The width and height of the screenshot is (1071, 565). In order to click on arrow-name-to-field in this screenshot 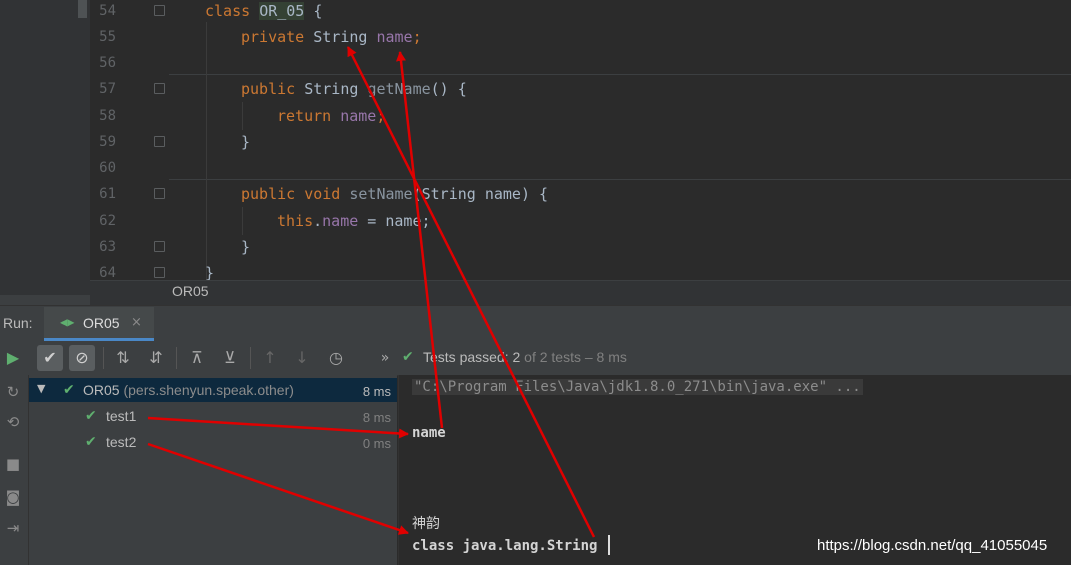, I will do `click(420, 240)`.